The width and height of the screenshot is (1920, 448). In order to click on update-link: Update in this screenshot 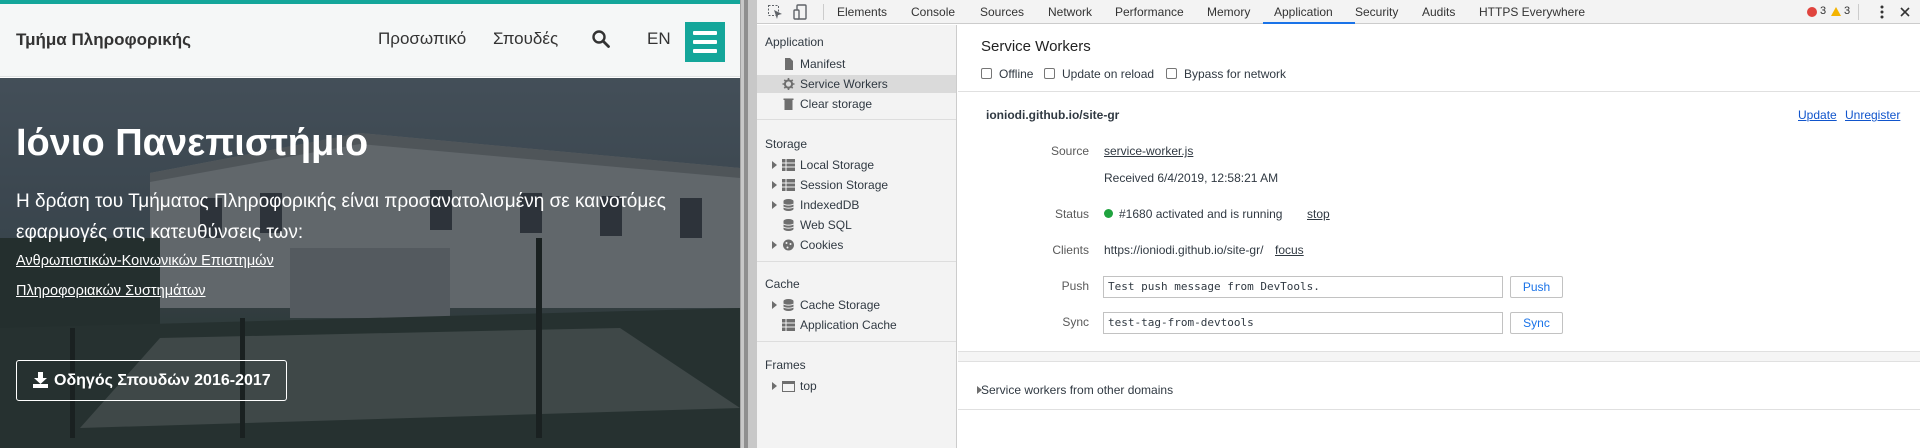, I will do `click(1817, 115)`.